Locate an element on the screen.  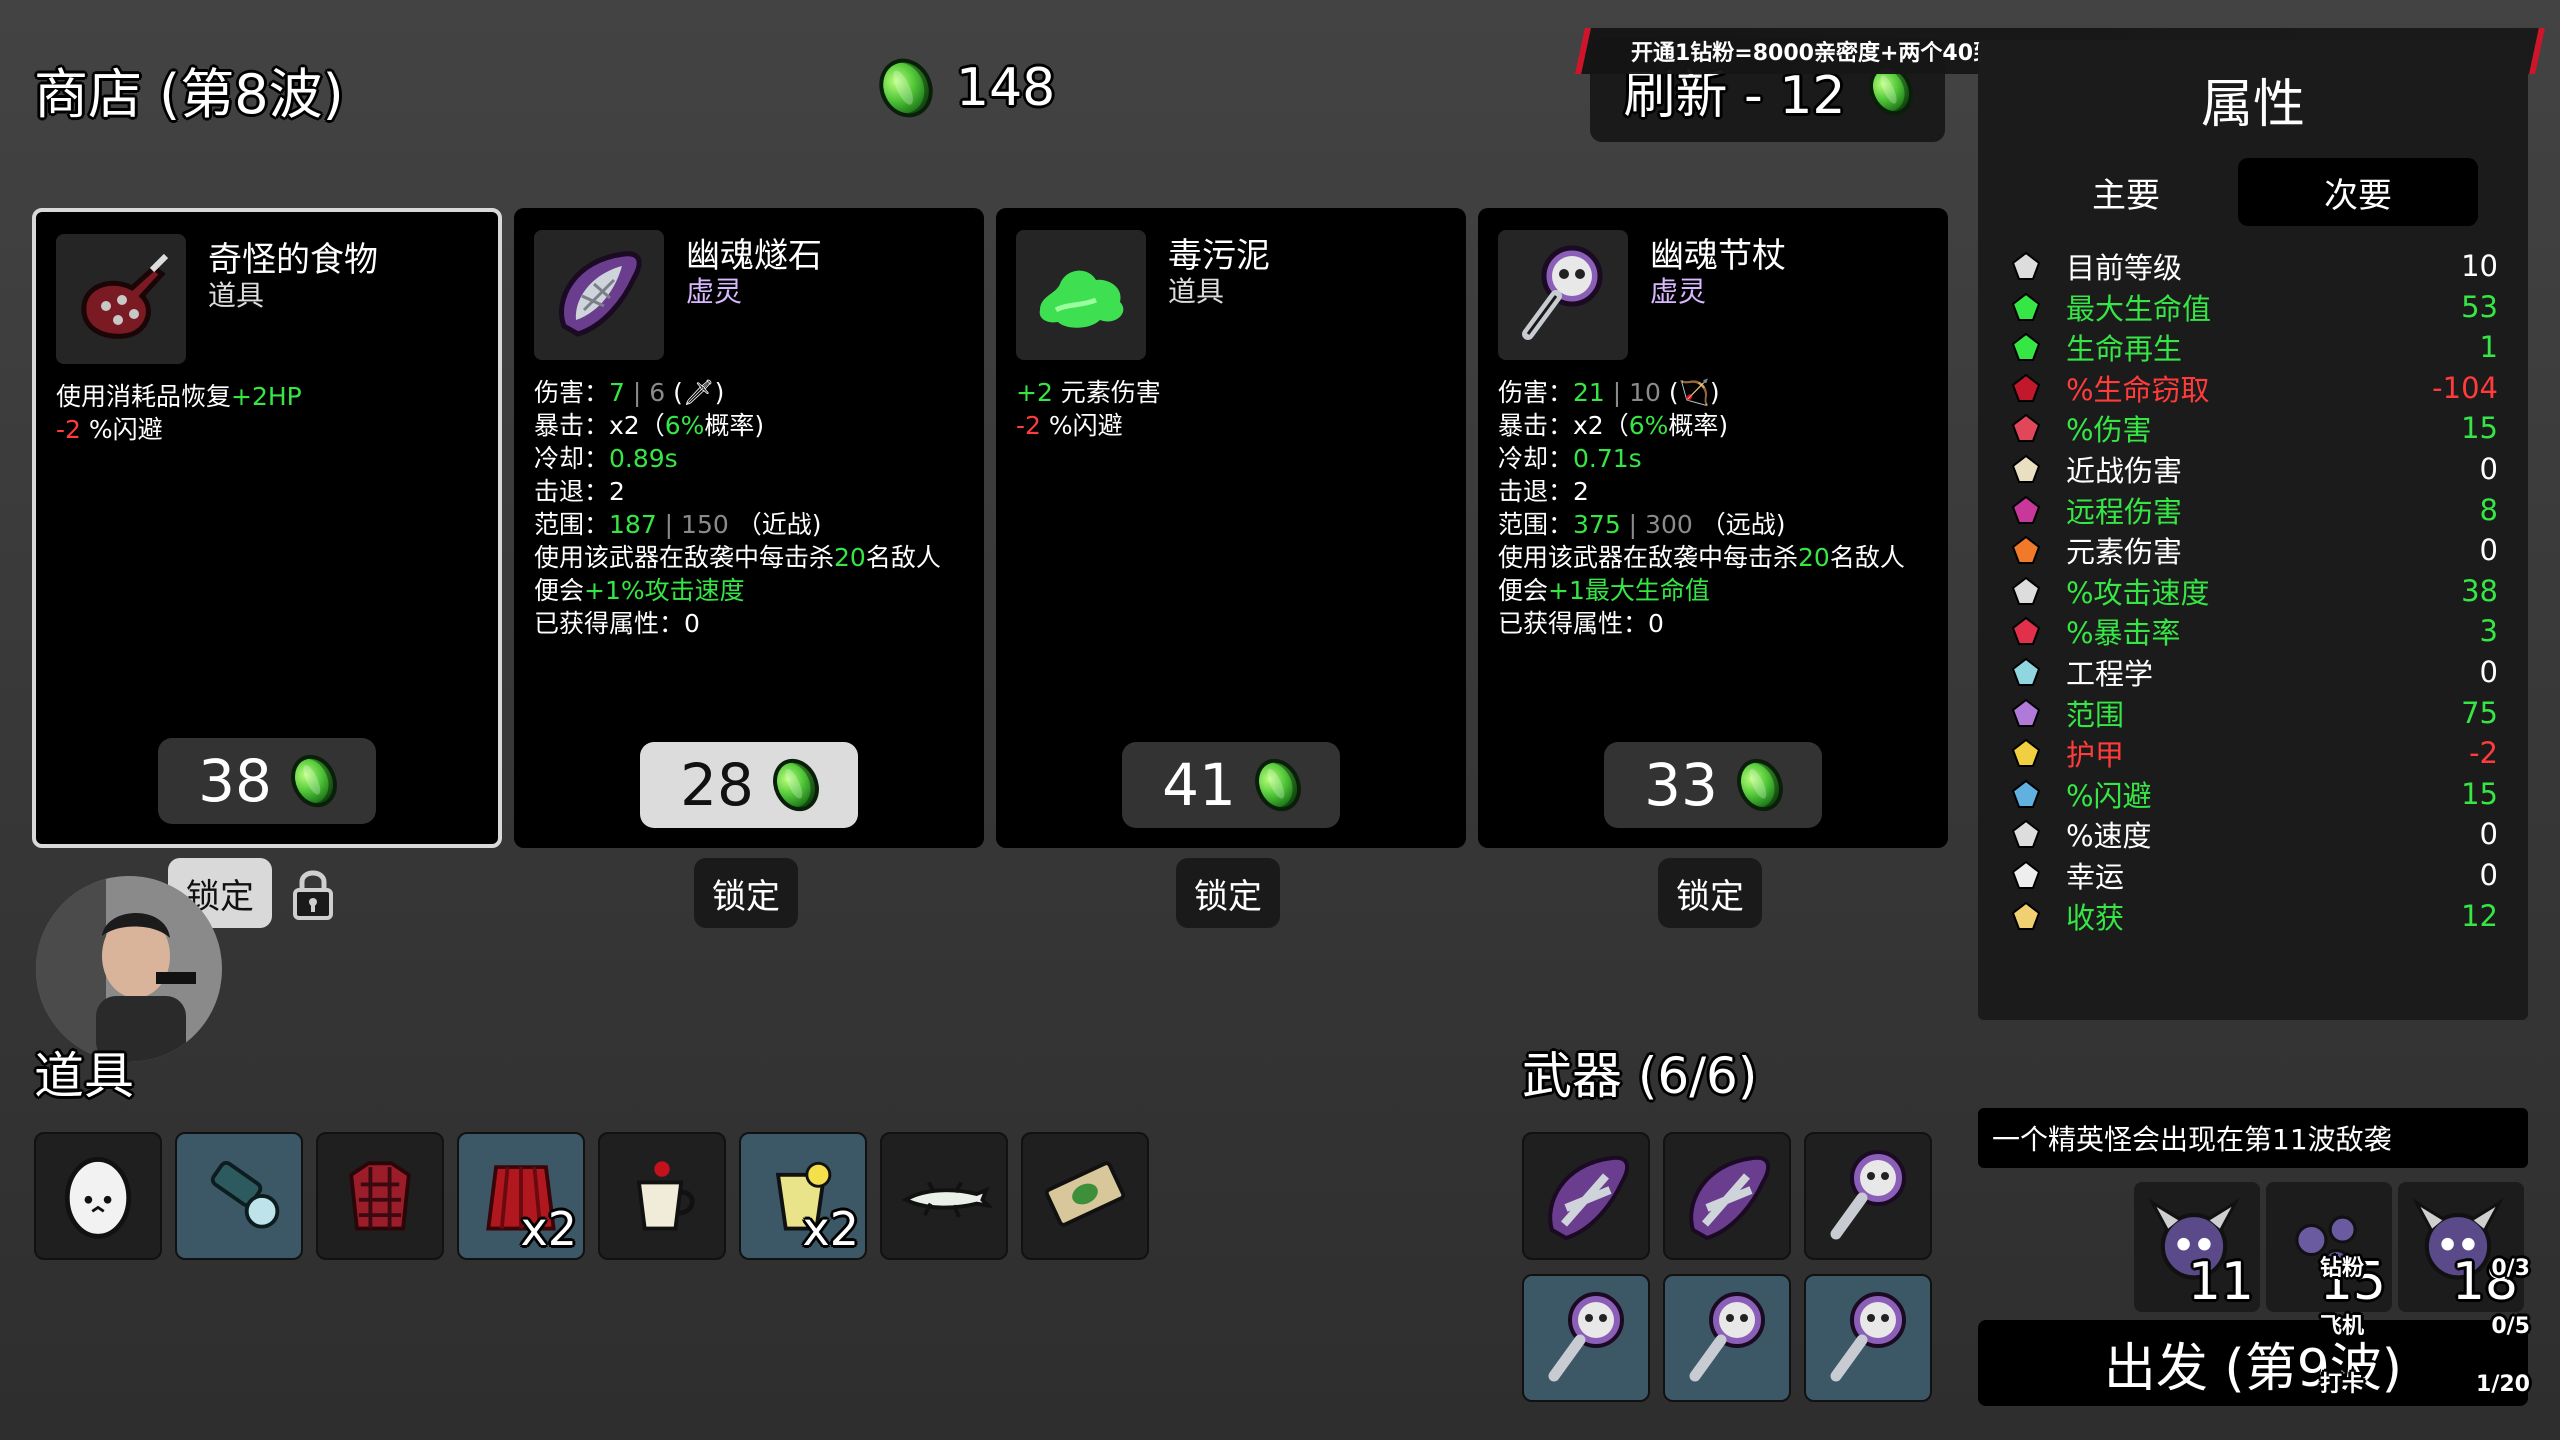
desc-line: -2 %闪避 is located at coordinates (270, 429).